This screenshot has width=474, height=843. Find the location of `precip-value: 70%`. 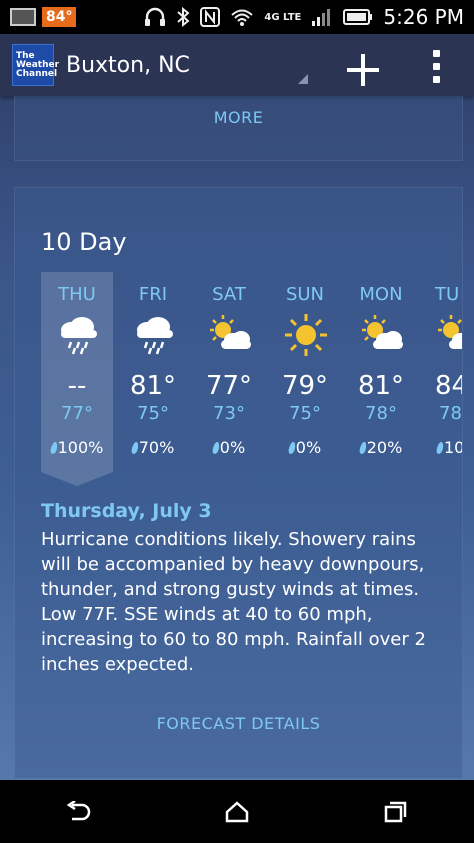

precip-value: 70% is located at coordinates (156, 447).